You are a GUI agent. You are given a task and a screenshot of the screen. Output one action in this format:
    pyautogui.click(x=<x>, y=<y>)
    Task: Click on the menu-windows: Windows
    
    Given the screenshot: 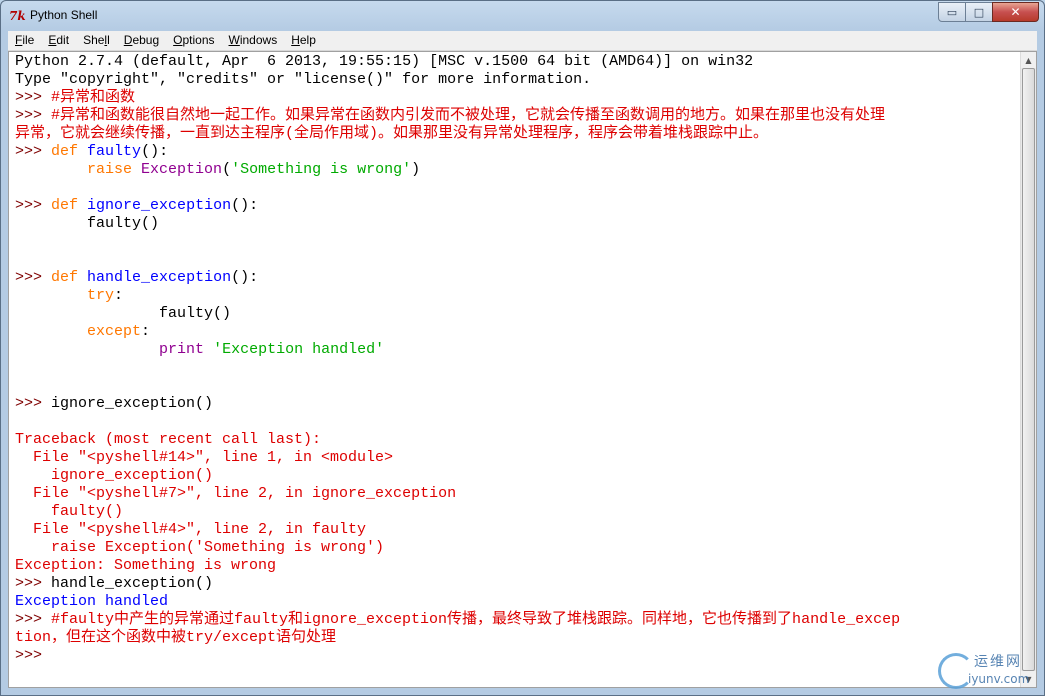 What is the action you would take?
    pyautogui.click(x=252, y=40)
    